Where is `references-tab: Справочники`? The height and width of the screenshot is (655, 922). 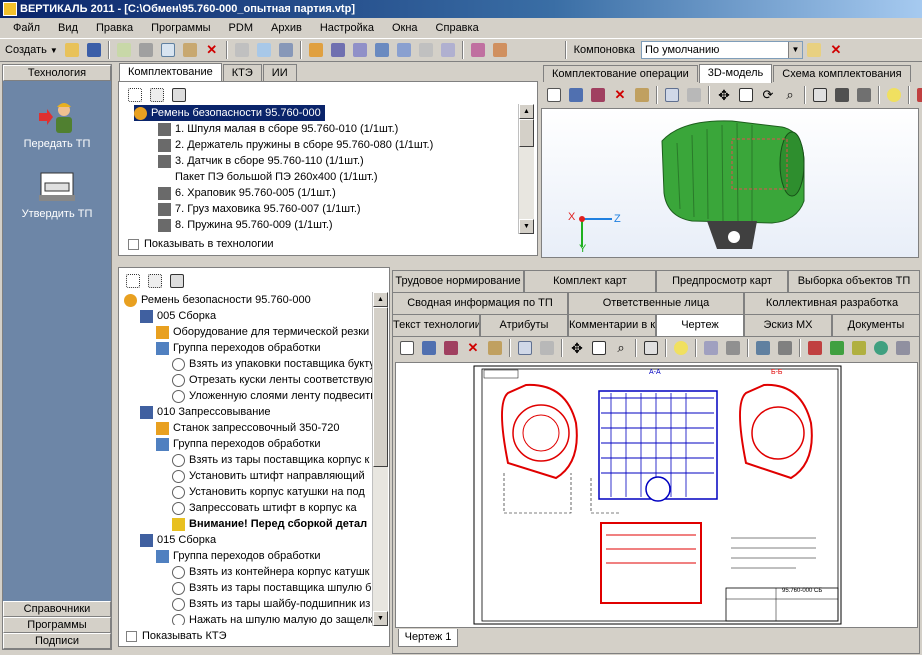 references-tab: Справочники is located at coordinates (57, 609).